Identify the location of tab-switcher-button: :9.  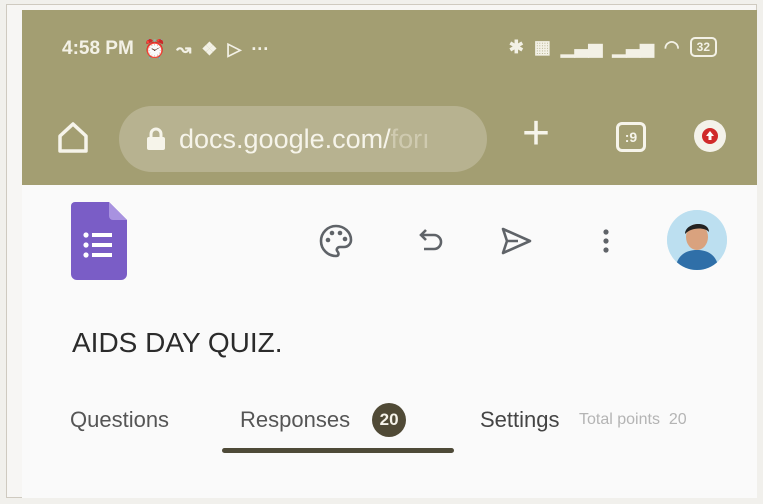
(631, 137).